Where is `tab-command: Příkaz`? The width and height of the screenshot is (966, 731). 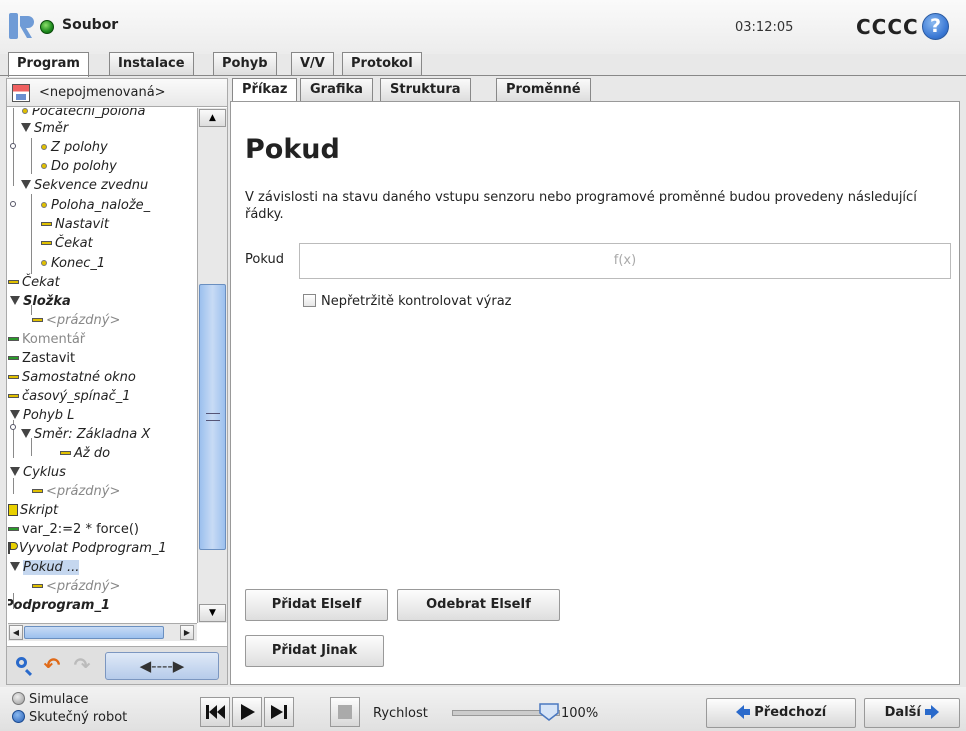 tab-command: Příkaz is located at coordinates (265, 90).